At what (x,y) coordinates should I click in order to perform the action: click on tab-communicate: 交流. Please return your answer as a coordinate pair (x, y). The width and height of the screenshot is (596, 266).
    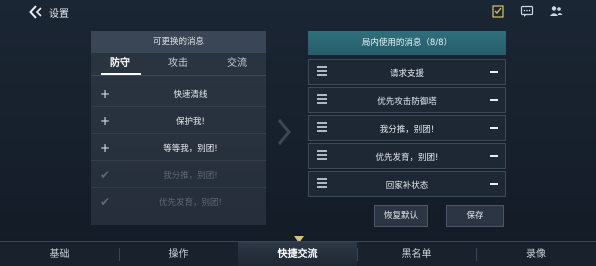
    Looking at the image, I should click on (237, 64).